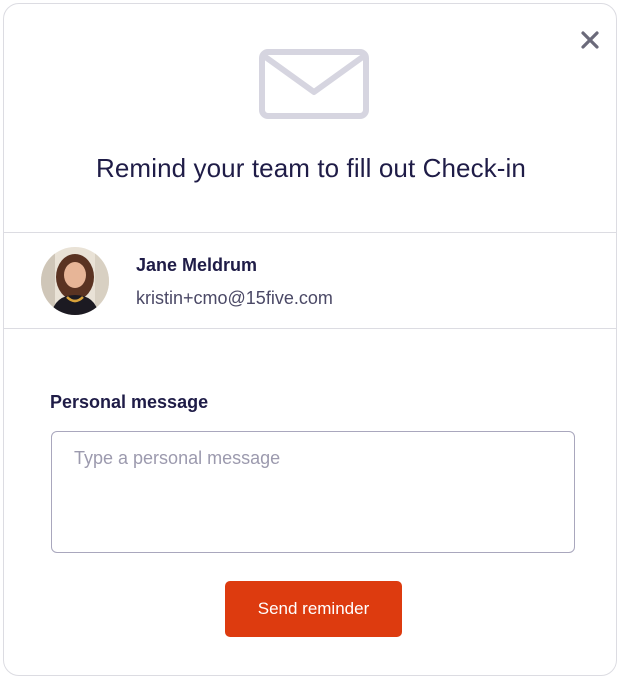 This screenshot has width=622, height=682. I want to click on avatar, so click(75, 281).